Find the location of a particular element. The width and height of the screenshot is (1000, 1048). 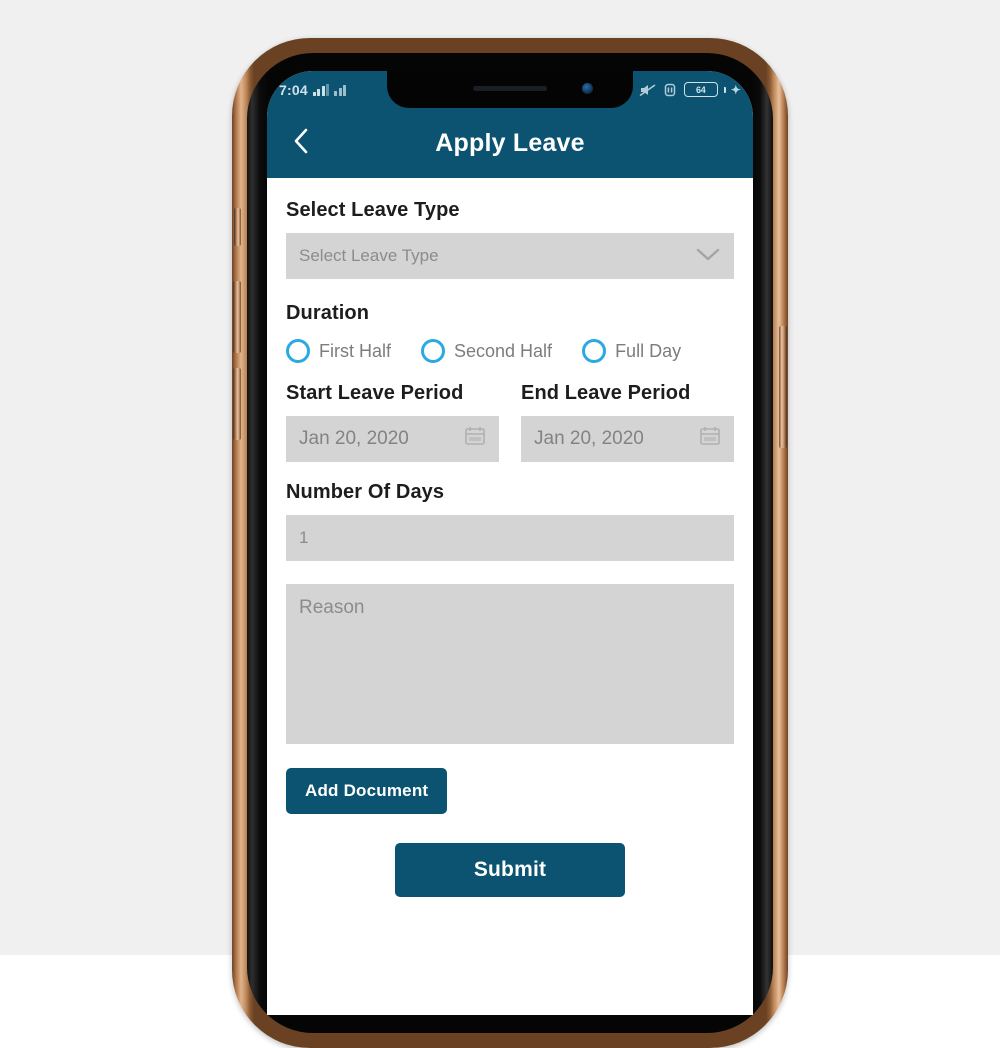

signal-bars-secondary-icon is located at coordinates (340, 90).